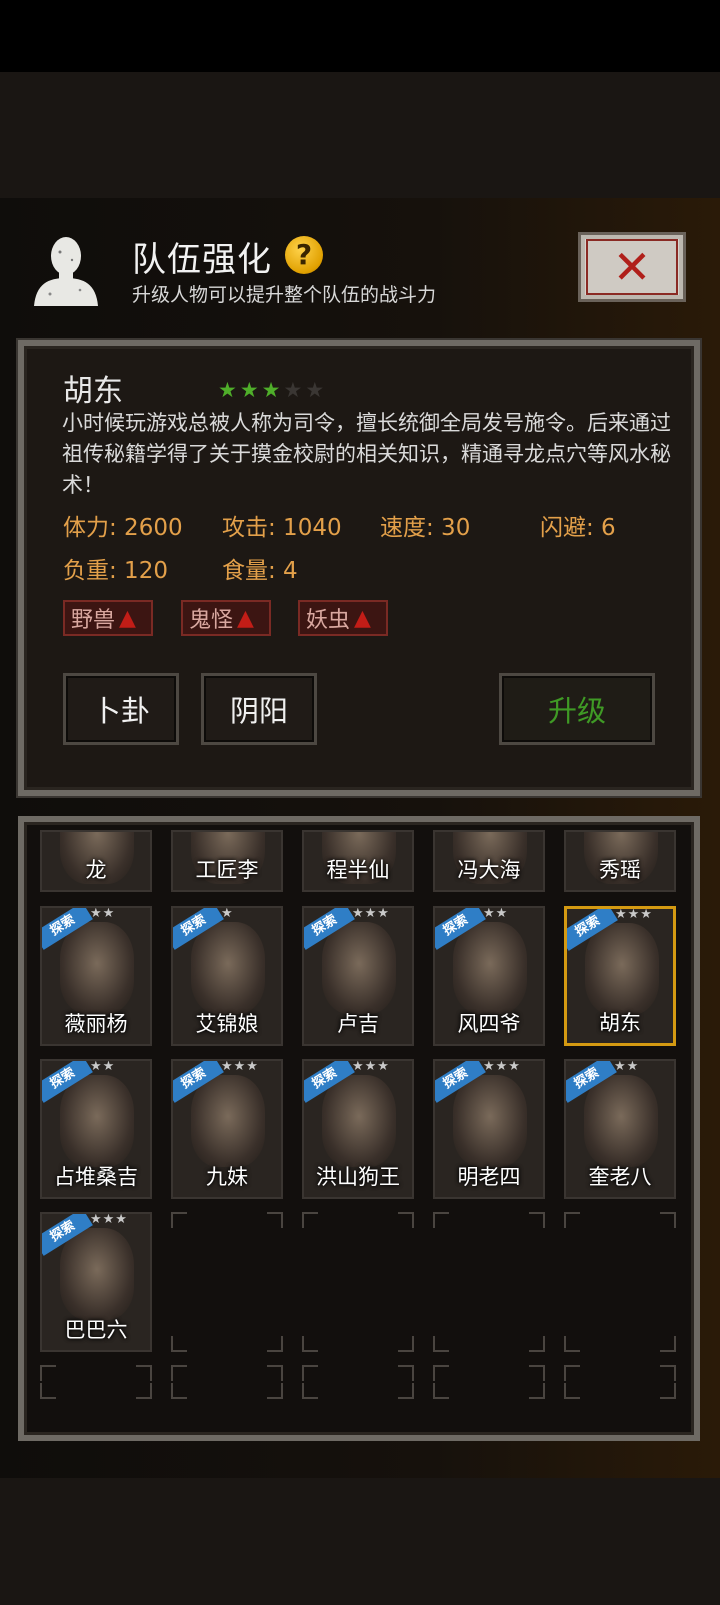 This screenshot has height=1605, width=720. I want to click on character-card-name: 工匠李, so click(227, 870).